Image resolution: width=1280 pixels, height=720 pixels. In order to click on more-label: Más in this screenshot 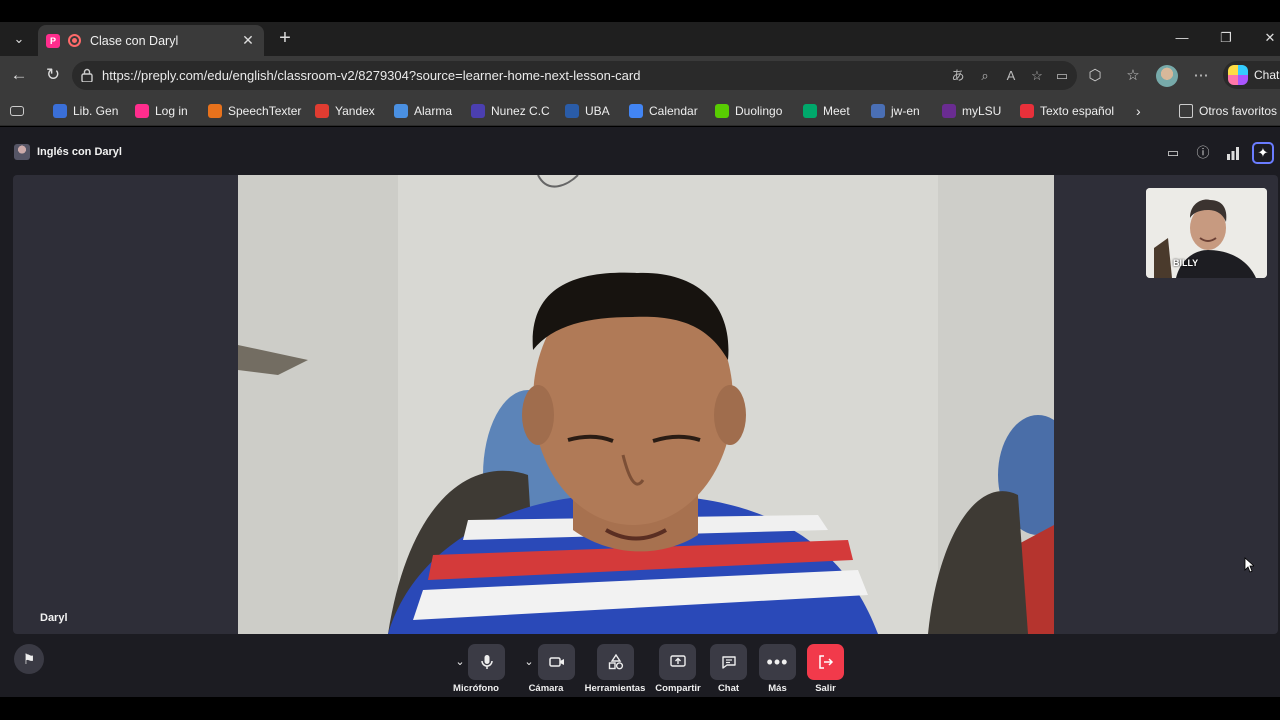, I will do `click(777, 688)`.